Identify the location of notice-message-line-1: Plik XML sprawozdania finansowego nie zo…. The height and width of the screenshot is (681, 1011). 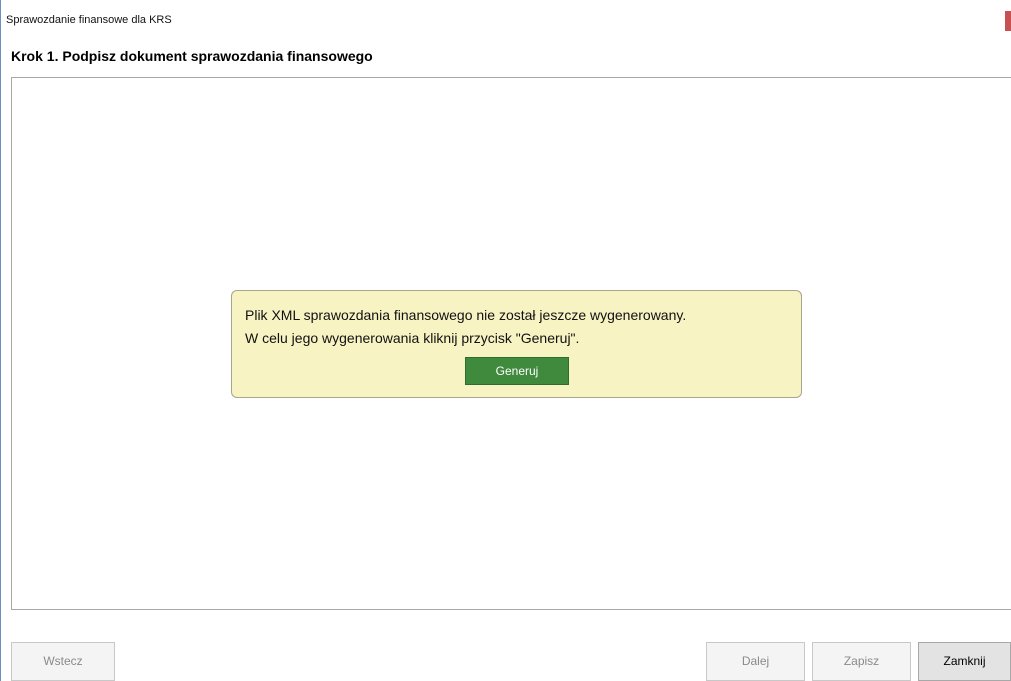
(466, 315).